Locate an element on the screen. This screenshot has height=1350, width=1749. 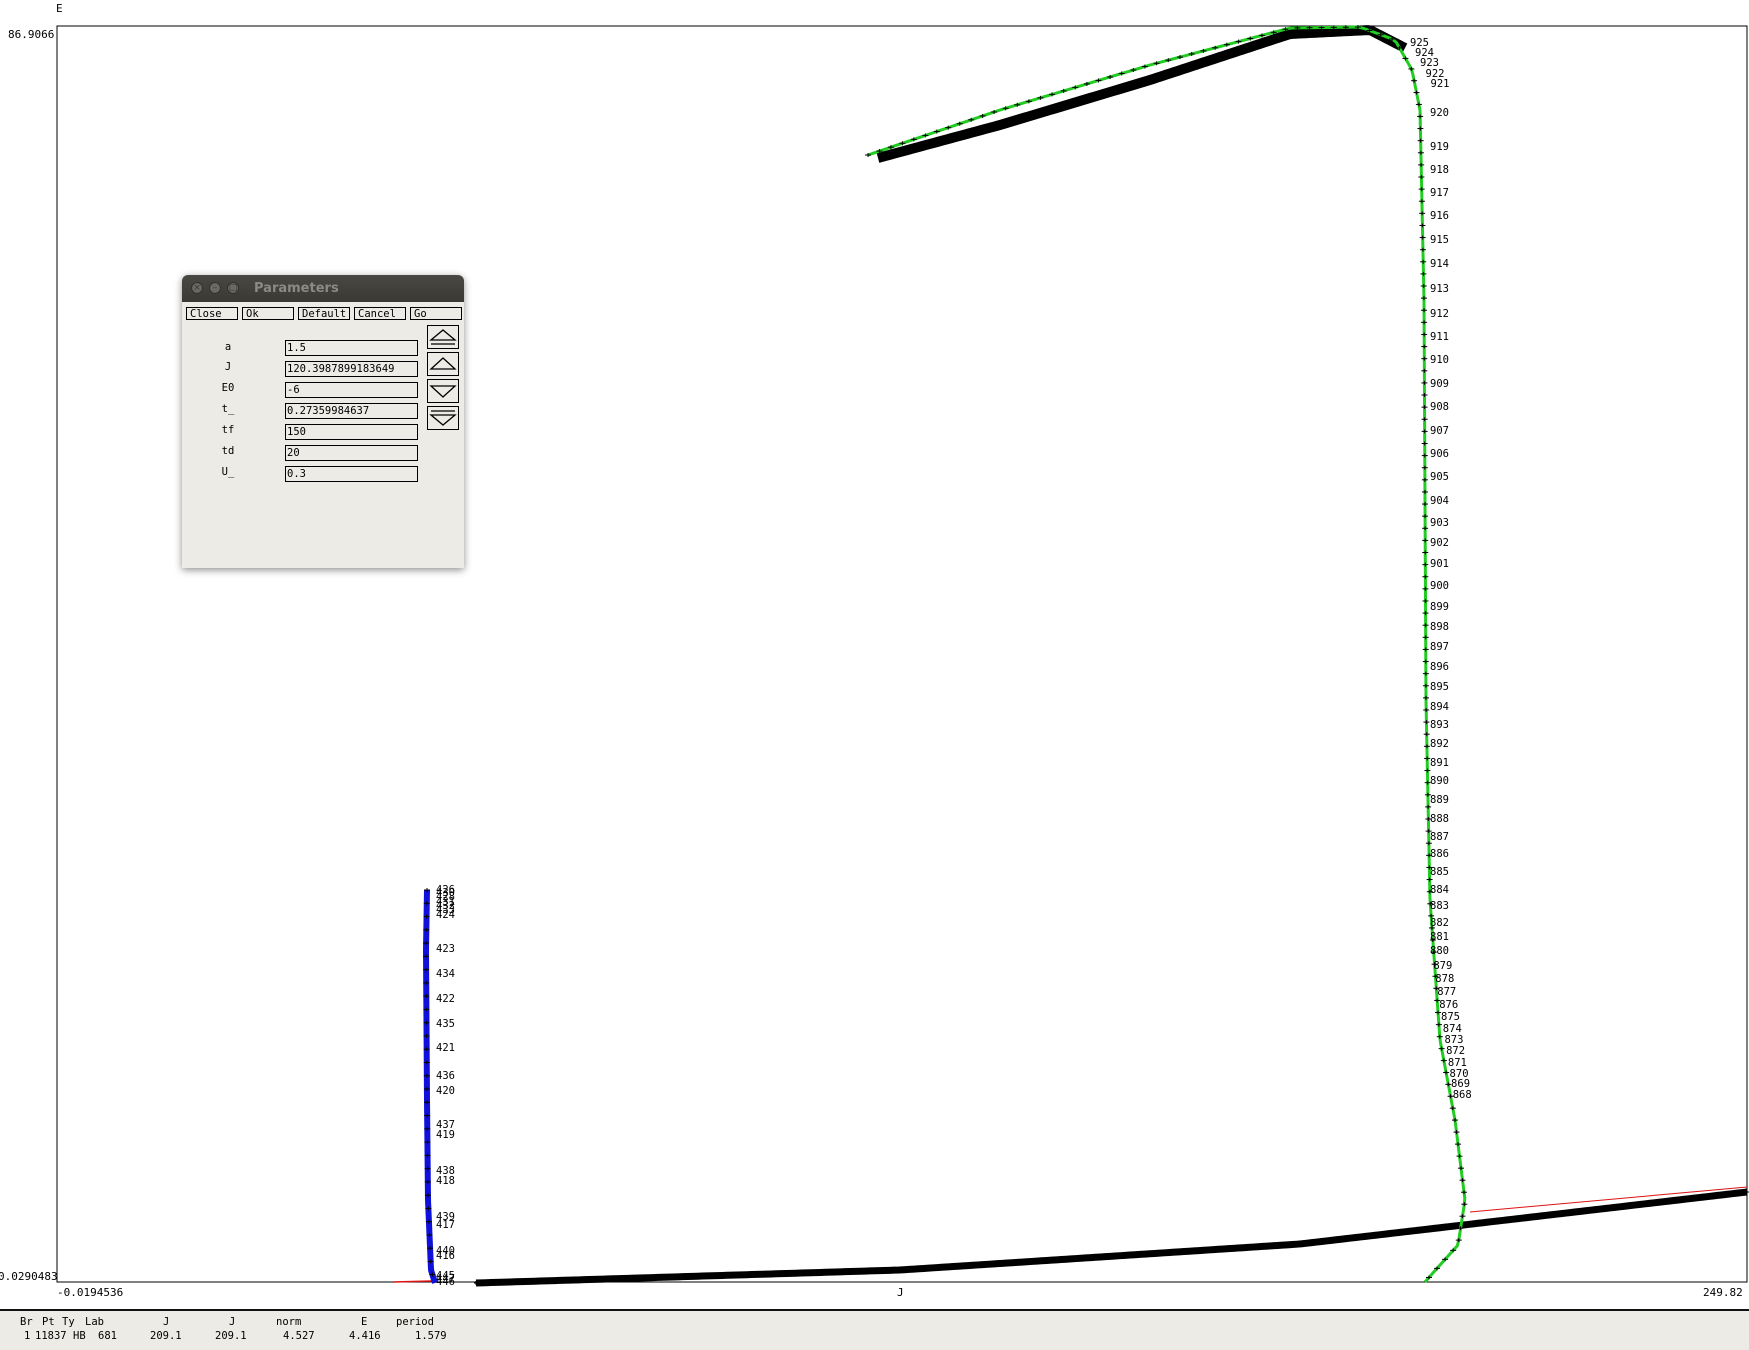
green-point-label: 875 is located at coordinates (1450, 1017).